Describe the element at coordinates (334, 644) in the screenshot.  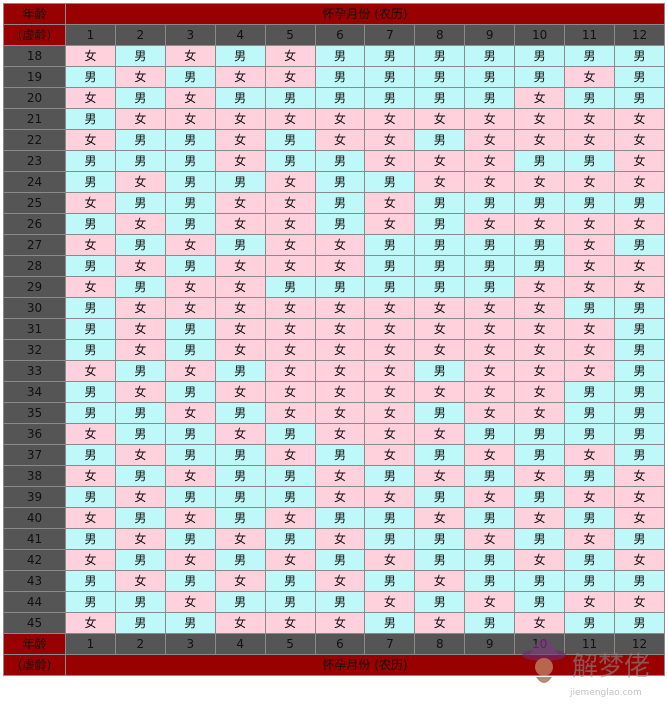
I see `bottom-month-row: 年龄 1 2 3 4 5 6 7 8 9 10 11 12` at that location.